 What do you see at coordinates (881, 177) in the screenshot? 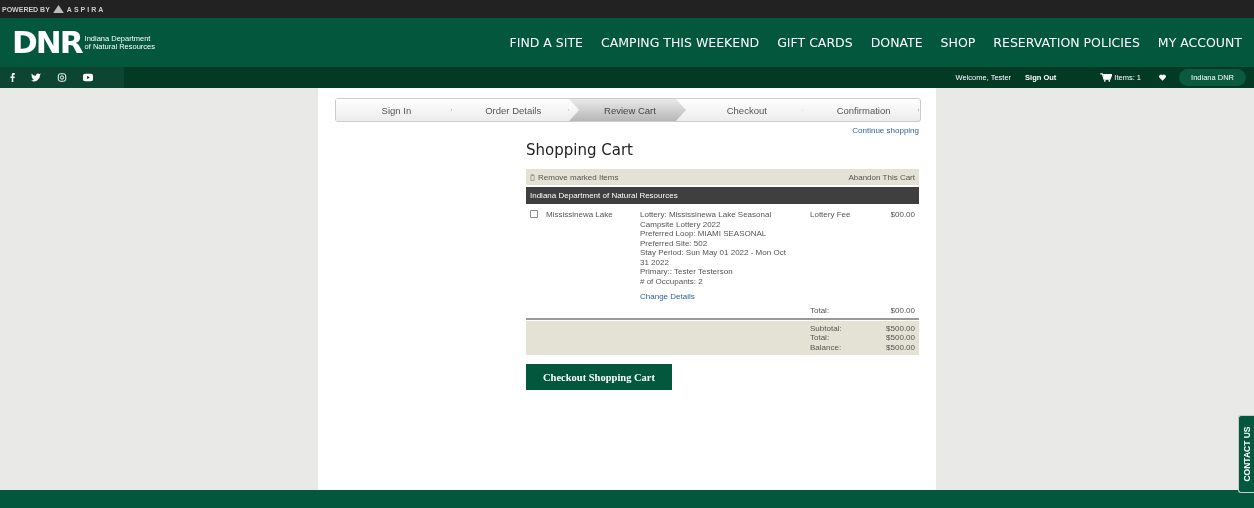
I see `abandon-cart-link: Abandon This Cart` at bounding box center [881, 177].